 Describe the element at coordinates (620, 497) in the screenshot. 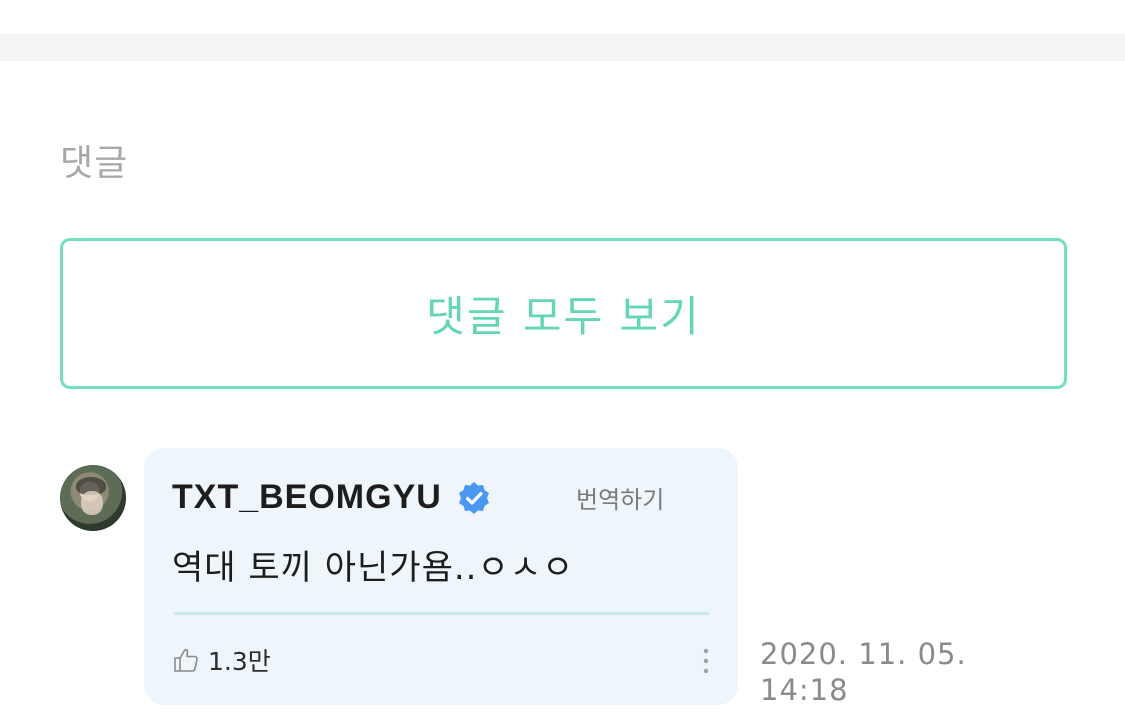

I see `translate-button: 번역하기` at that location.